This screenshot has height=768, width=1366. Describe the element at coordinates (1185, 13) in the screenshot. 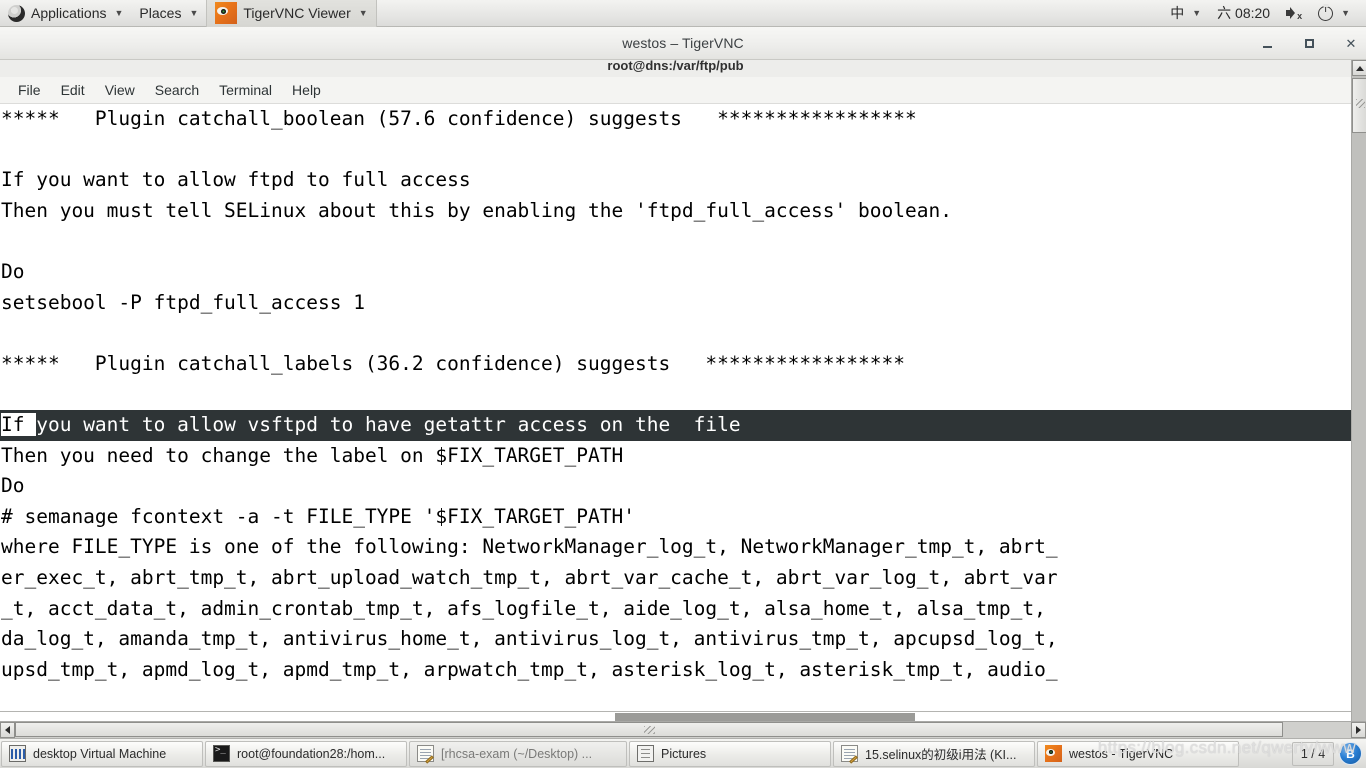

I see `input-method-indicator: 中 ▼` at that location.